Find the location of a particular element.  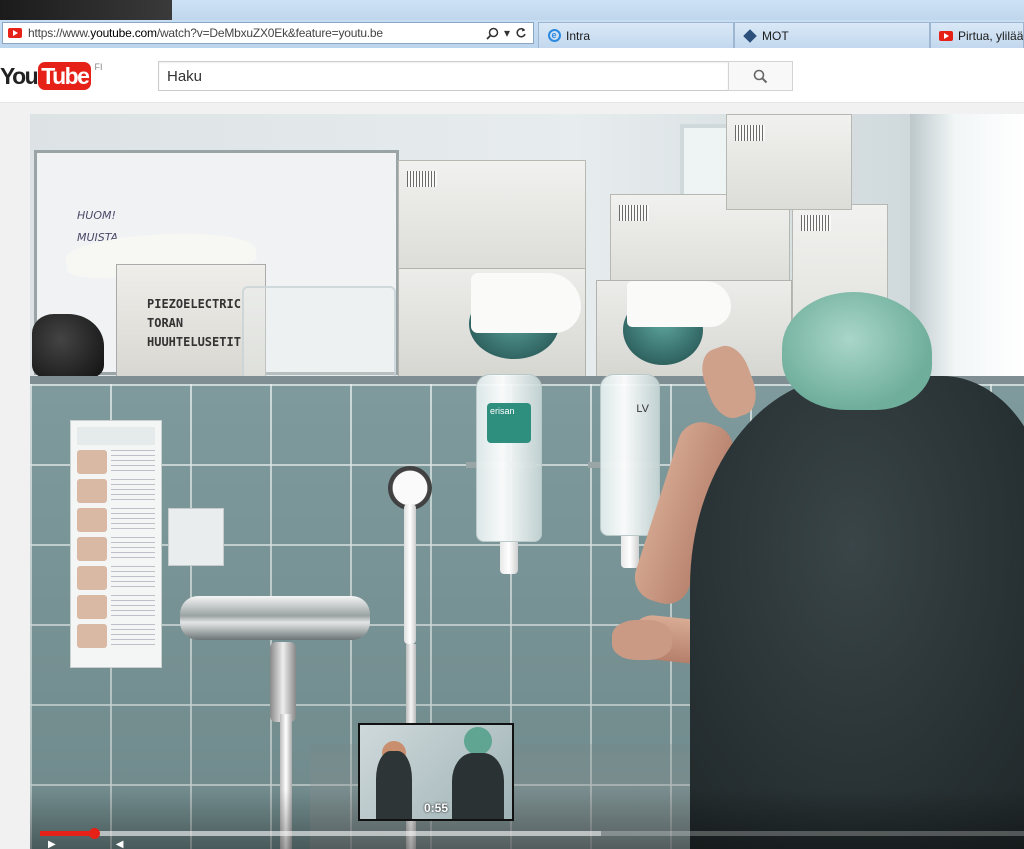

bottle-label: LV is located at coordinates (642, 409).